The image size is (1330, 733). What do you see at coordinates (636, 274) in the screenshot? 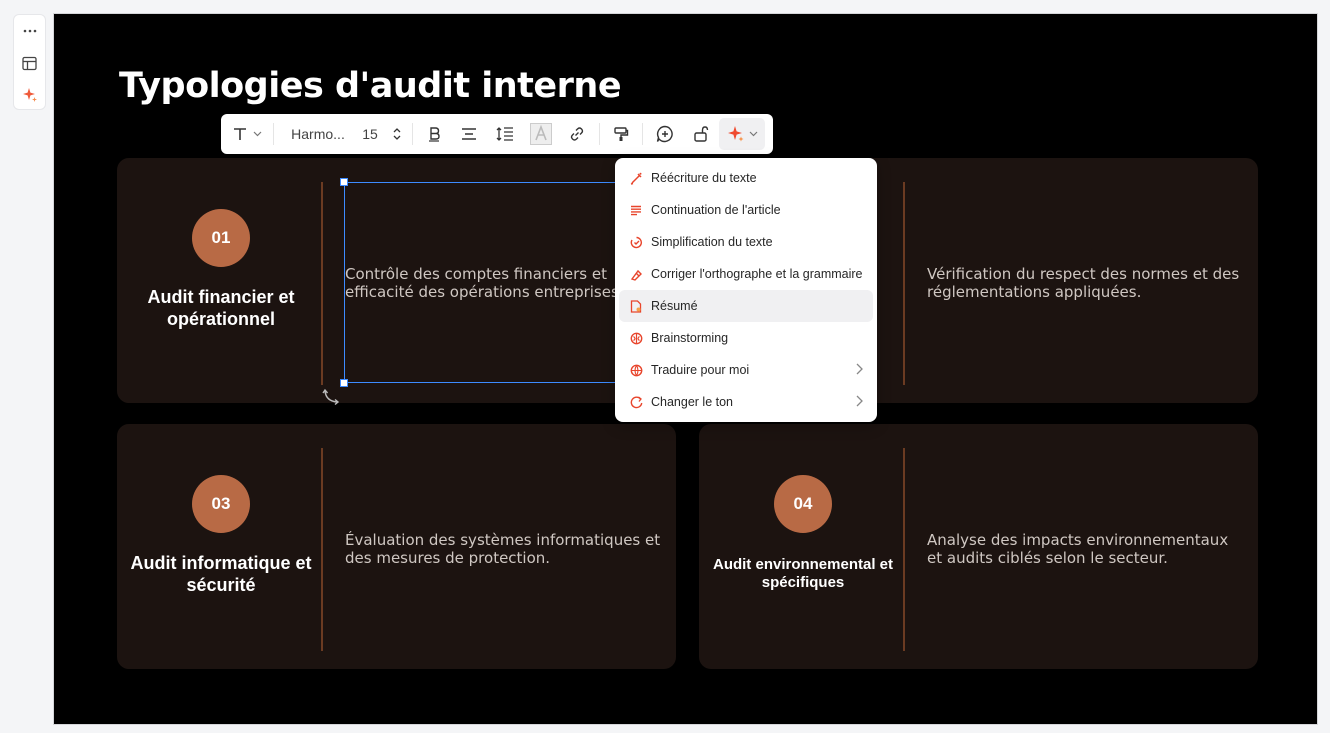
I see `spellcheck-icon` at bounding box center [636, 274].